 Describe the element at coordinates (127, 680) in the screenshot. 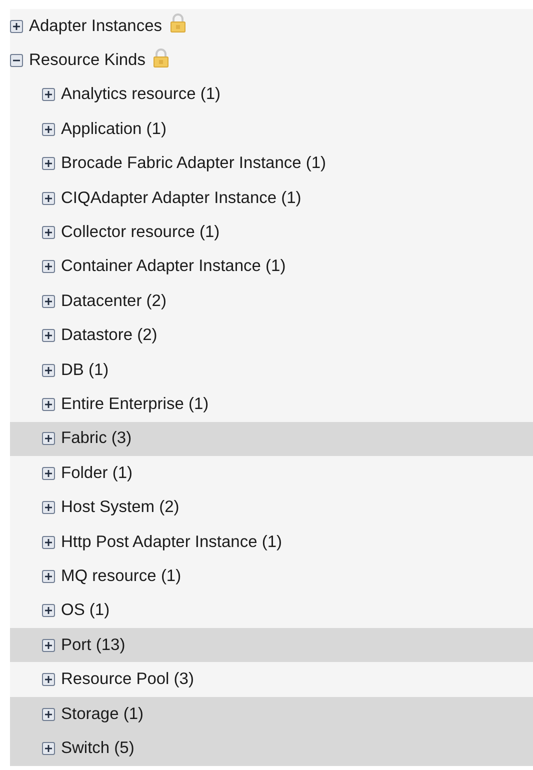

I see `tree-label: Resource Pool (3)` at that location.